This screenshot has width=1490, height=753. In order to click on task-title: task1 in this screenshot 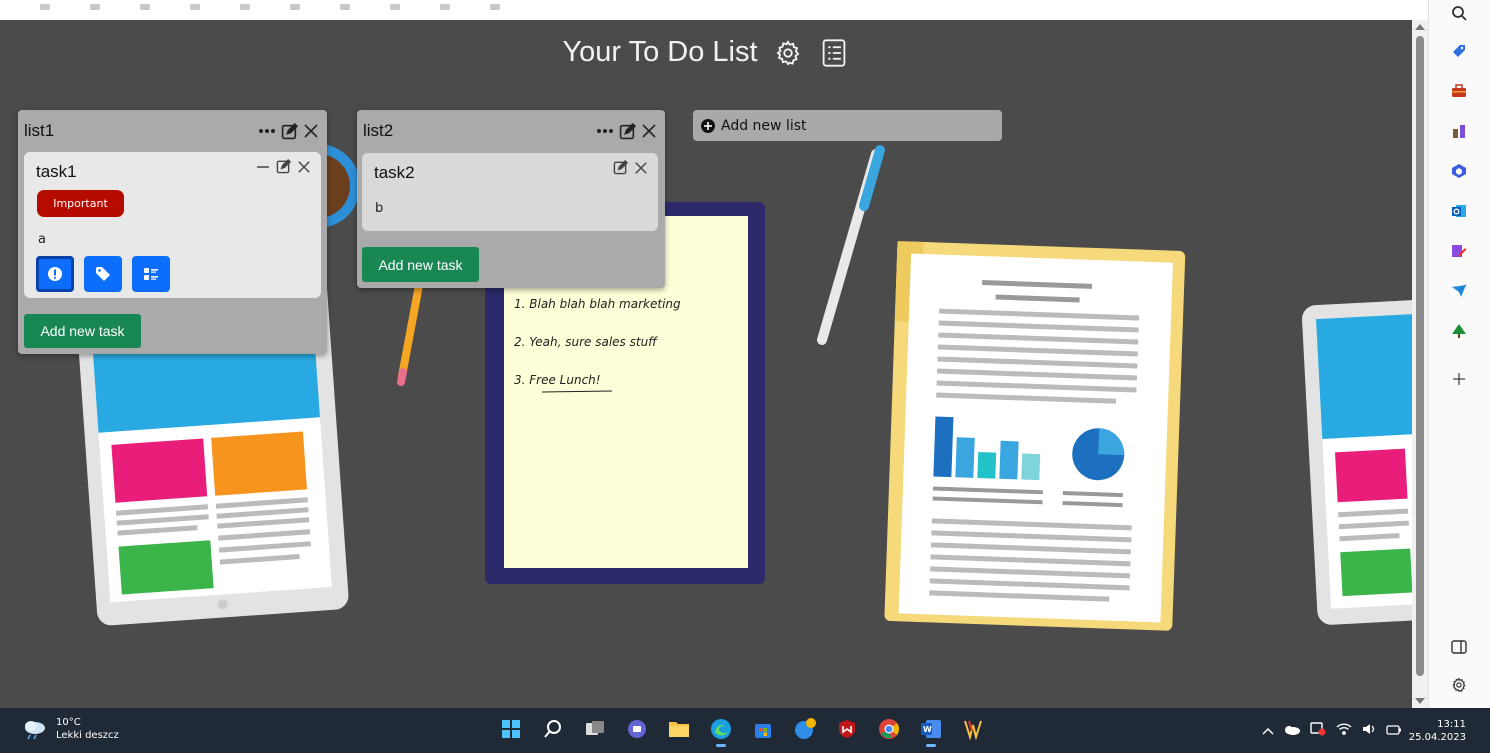, I will do `click(56, 171)`.